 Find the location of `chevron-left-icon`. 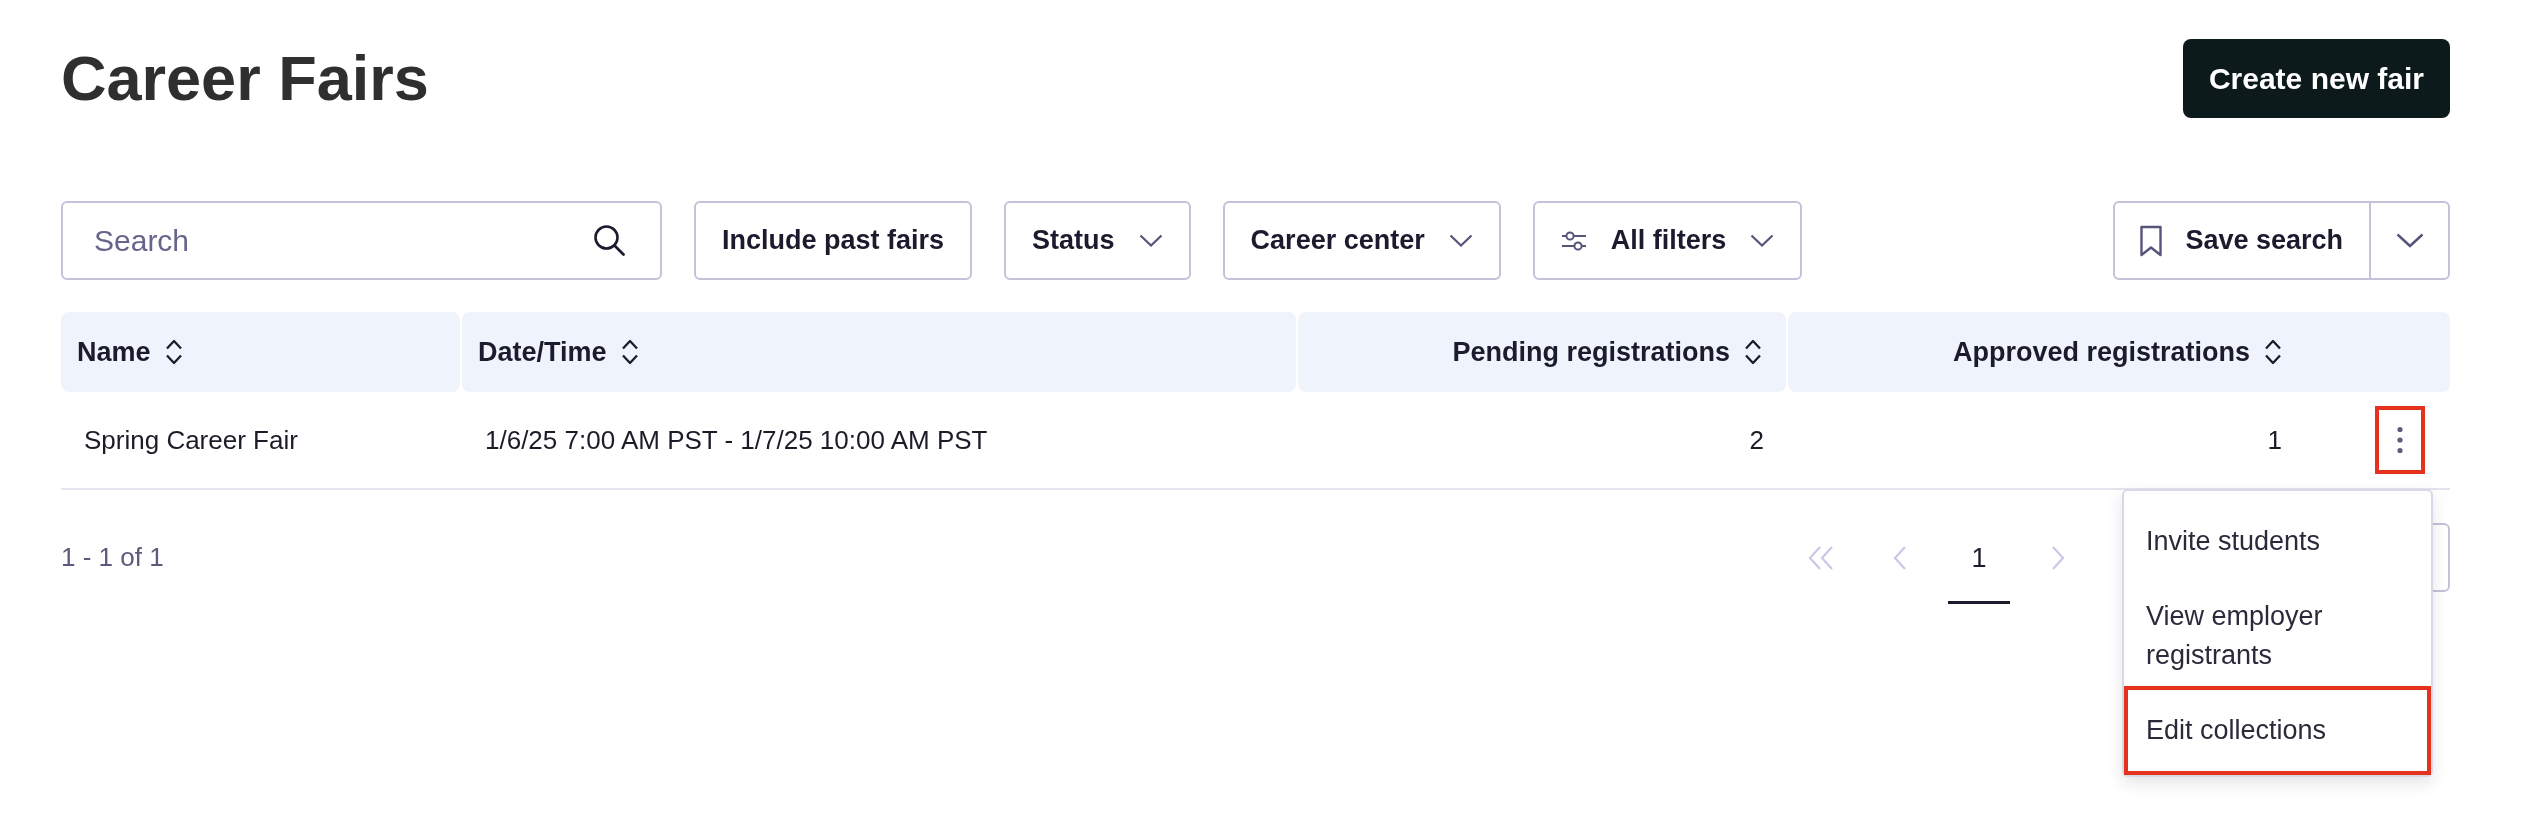

chevron-left-icon is located at coordinates (1900, 557).